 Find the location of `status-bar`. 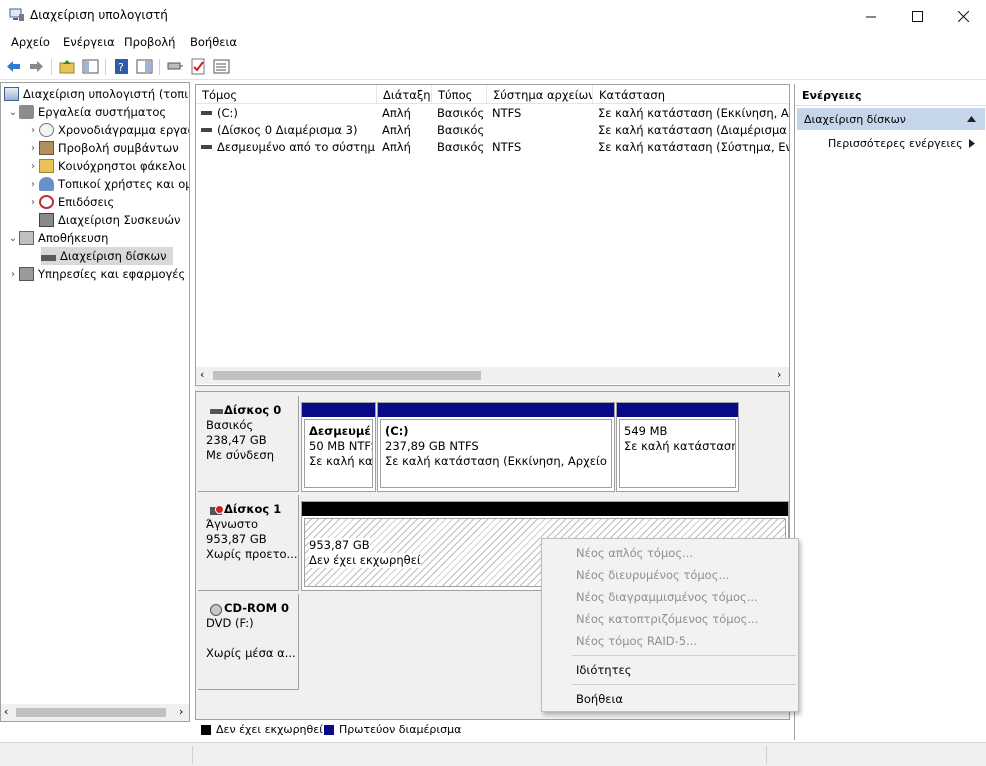

status-bar is located at coordinates (493, 754).